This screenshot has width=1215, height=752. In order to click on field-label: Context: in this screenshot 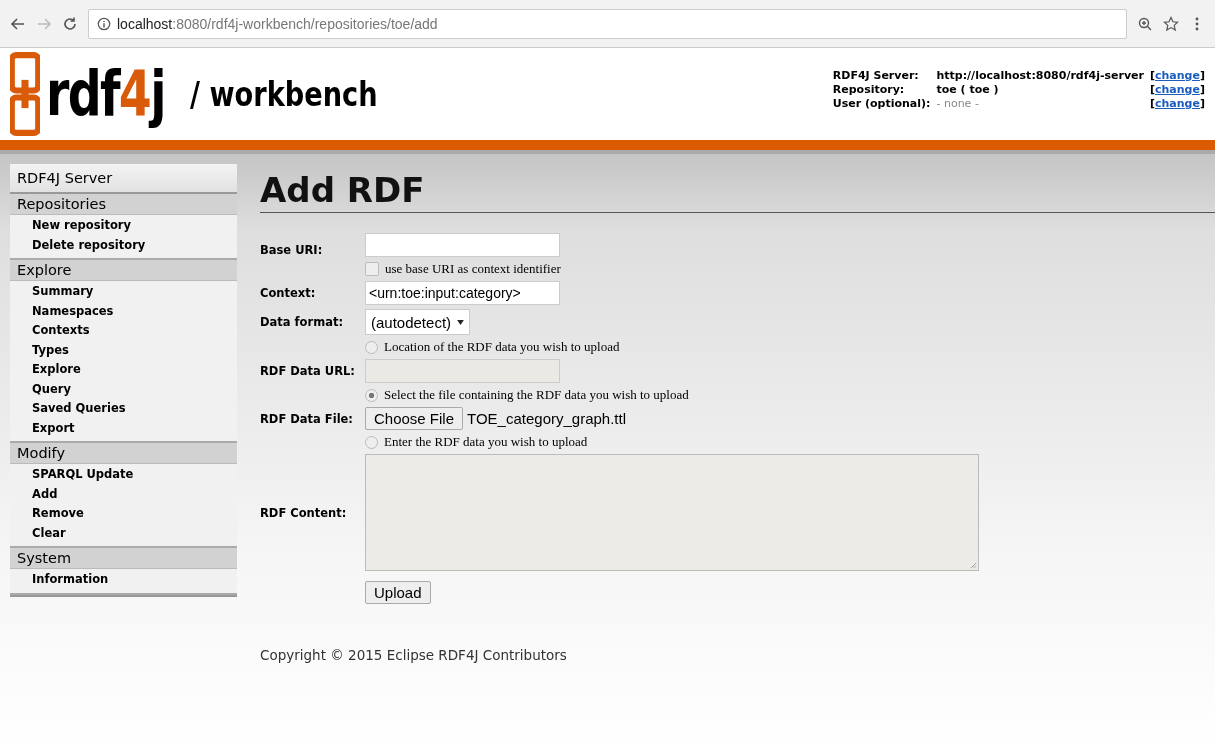, I will do `click(288, 293)`.